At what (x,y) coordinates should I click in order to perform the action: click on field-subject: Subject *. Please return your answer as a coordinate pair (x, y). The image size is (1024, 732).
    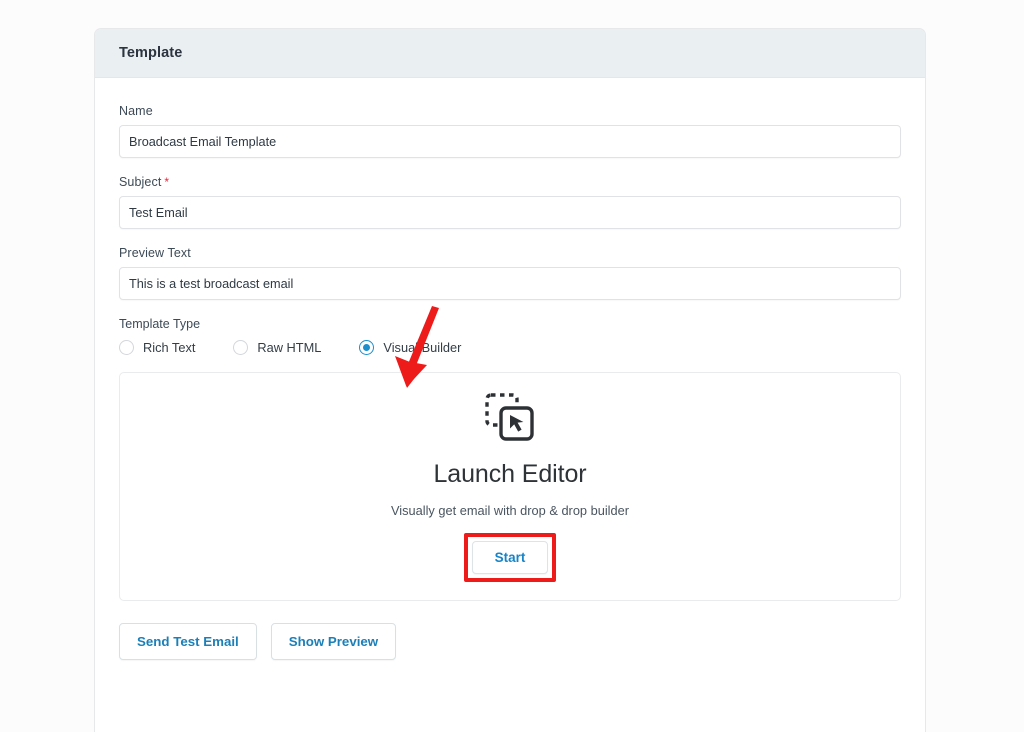
    Looking at the image, I should click on (510, 202).